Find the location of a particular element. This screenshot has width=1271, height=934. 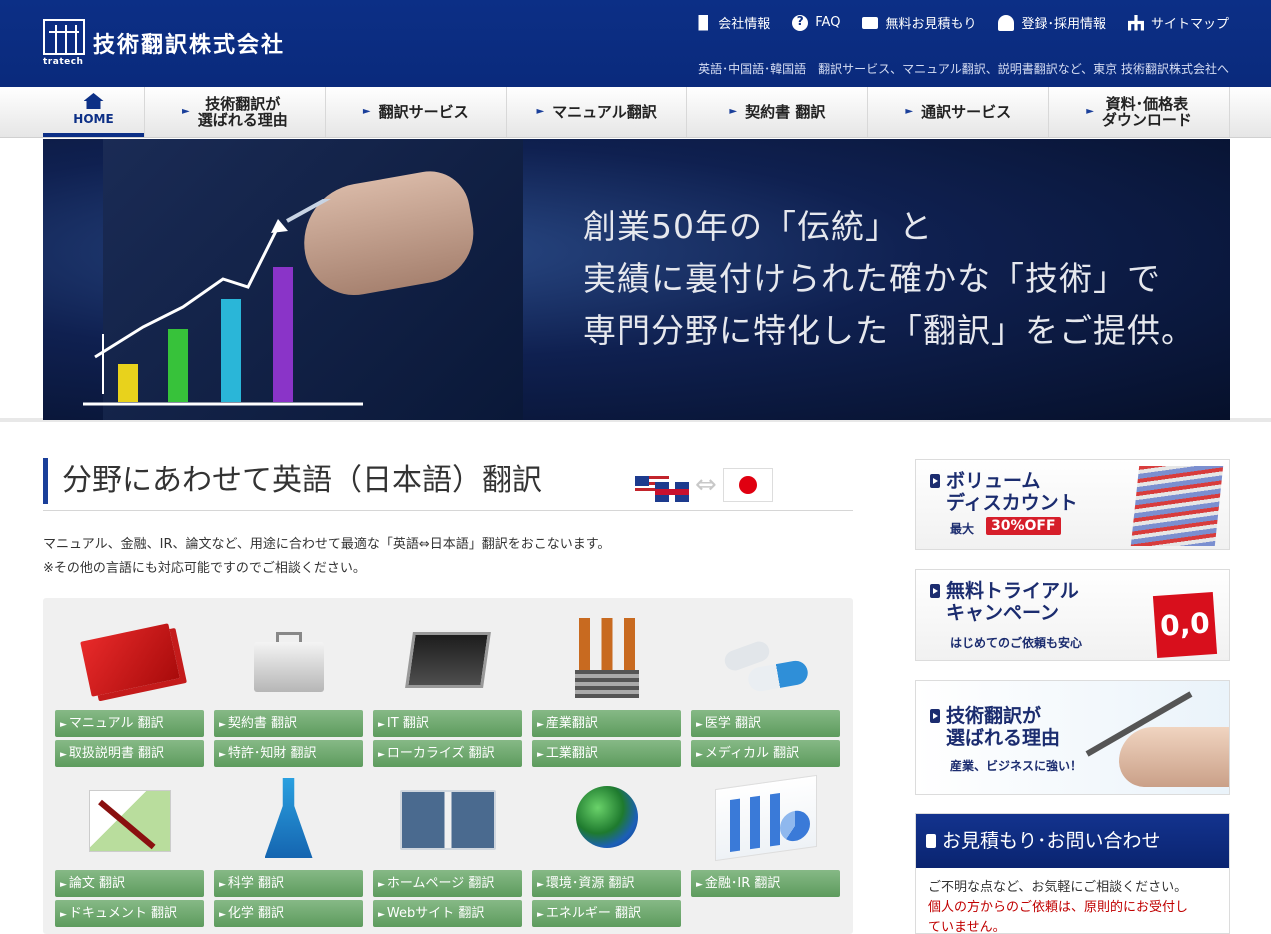

nav-reason: ► 技術翻訳が 選ばれる理由 is located at coordinates (234, 112).